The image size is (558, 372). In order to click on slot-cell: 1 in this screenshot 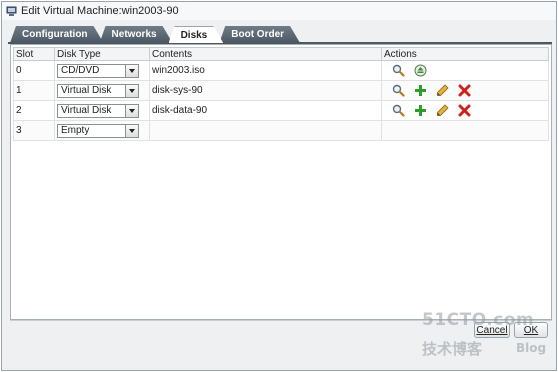, I will do `click(34, 90)`.